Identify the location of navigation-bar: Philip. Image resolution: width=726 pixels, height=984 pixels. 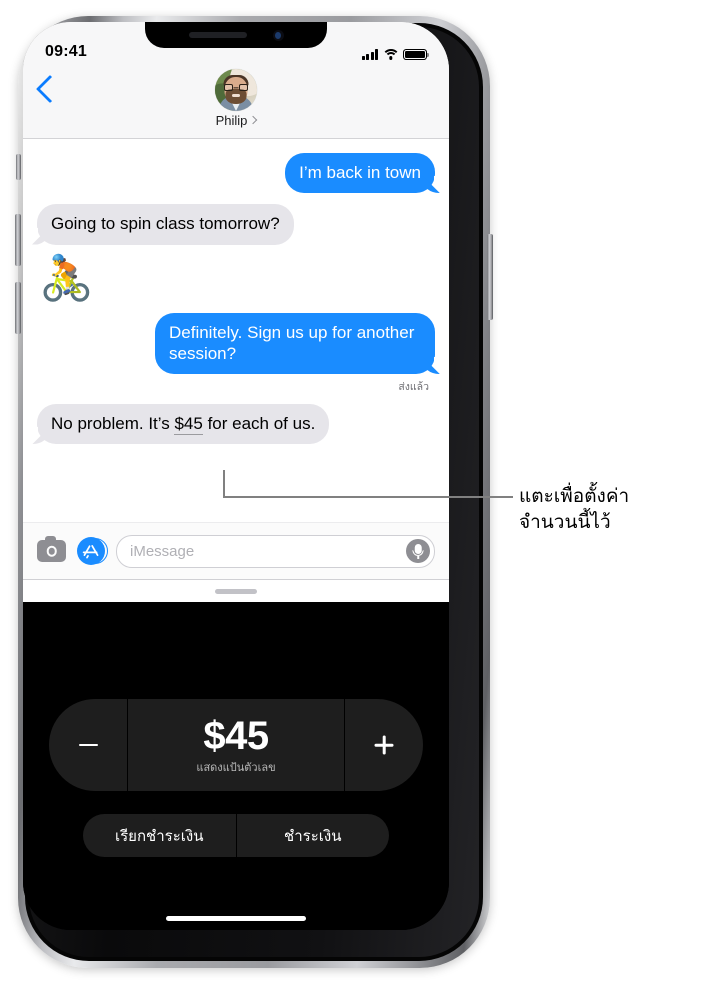
(236, 102).